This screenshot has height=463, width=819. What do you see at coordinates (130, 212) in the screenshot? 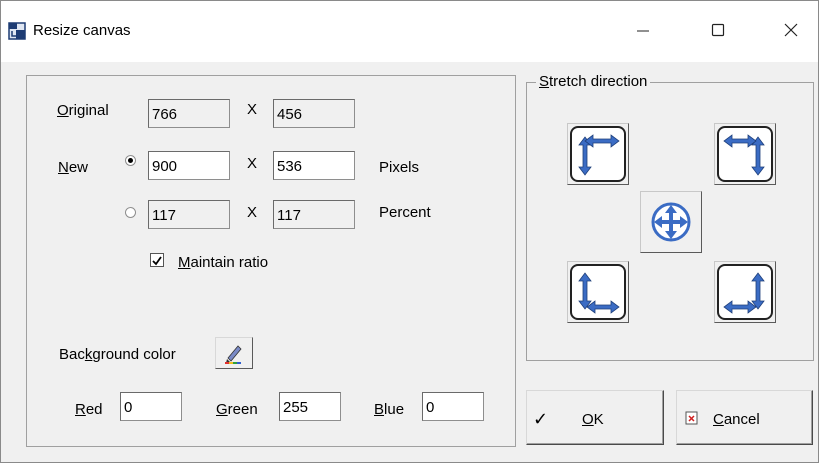
I see `percent-radio` at bounding box center [130, 212].